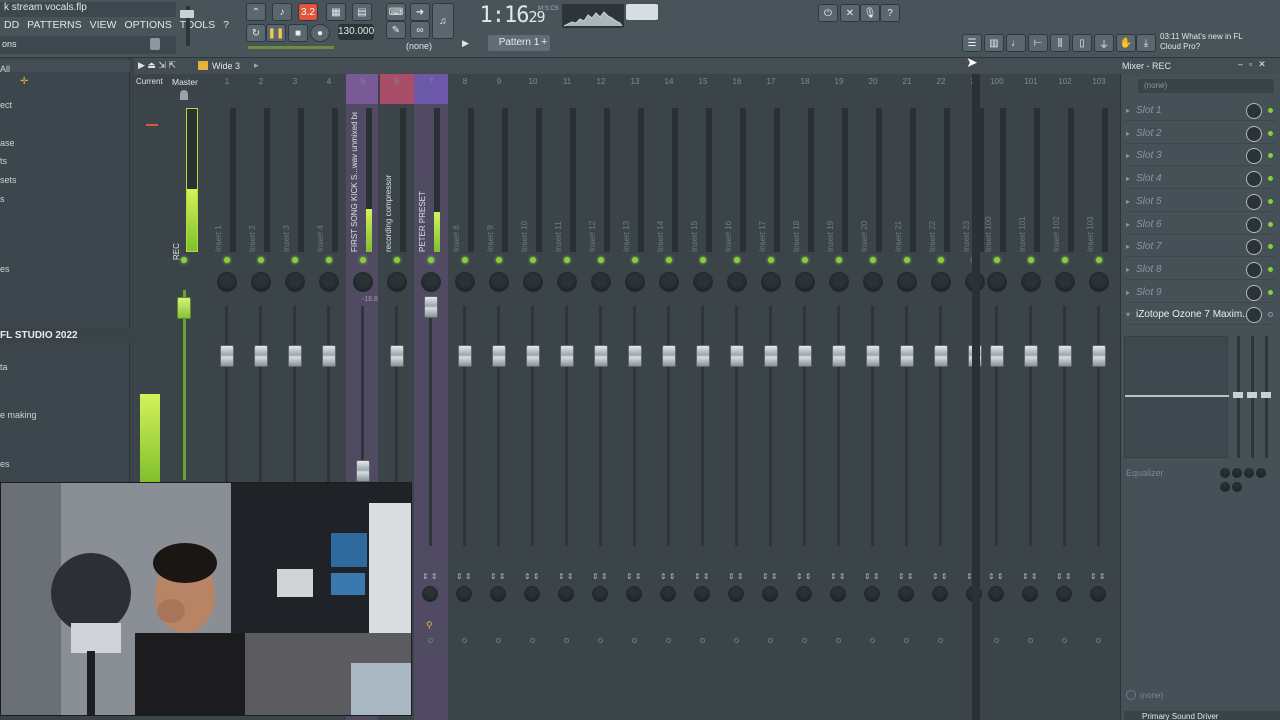  What do you see at coordinates (561, 182) in the screenshot?
I see `strip-name: Insert 11` at bounding box center [561, 182].